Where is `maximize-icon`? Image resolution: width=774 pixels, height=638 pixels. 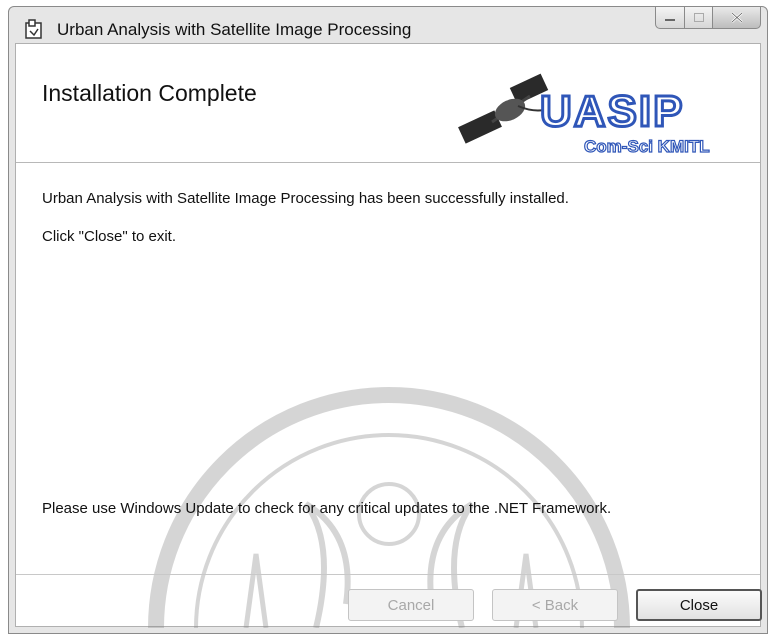 maximize-icon is located at coordinates (698, 17).